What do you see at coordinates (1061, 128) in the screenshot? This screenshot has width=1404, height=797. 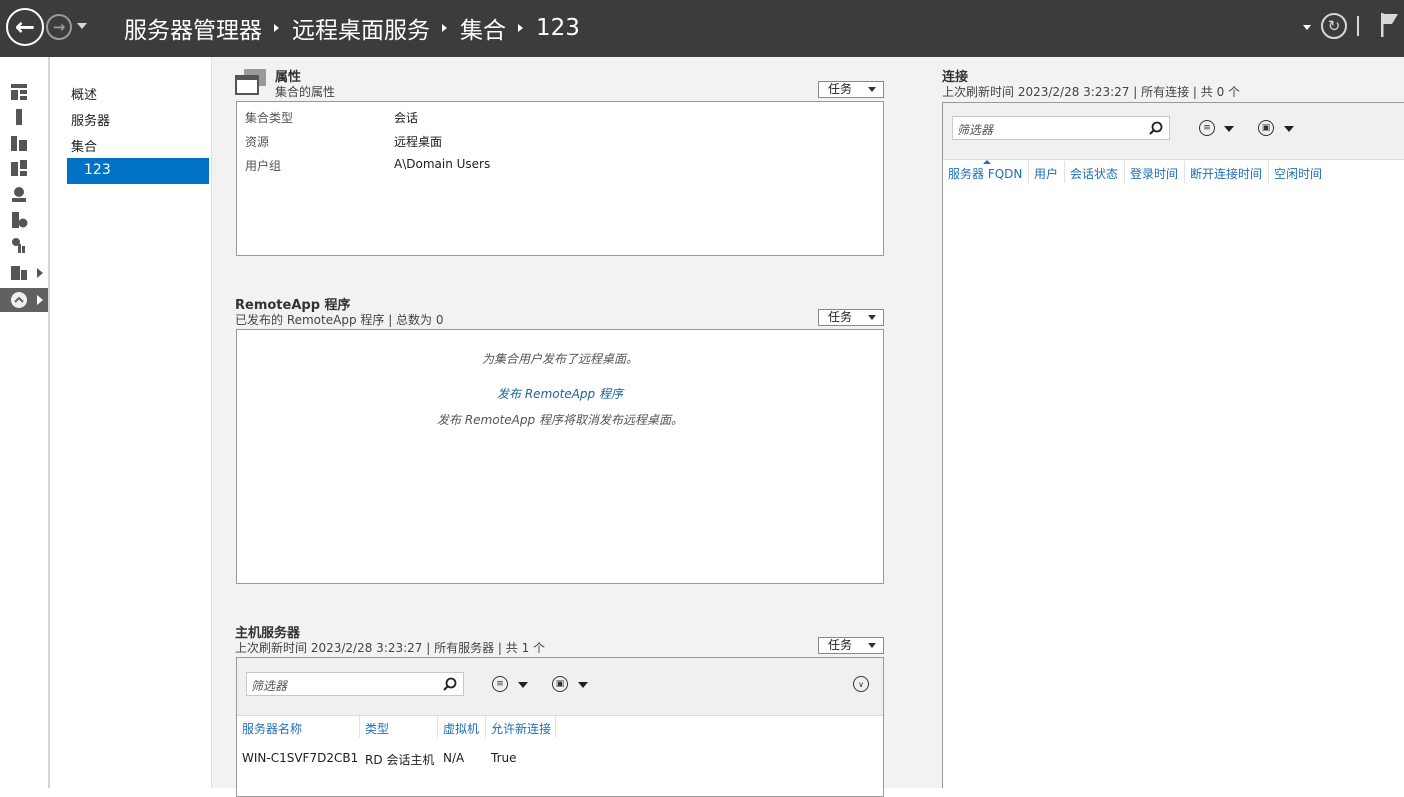 I see `connections-filter-input: 筛选器` at bounding box center [1061, 128].